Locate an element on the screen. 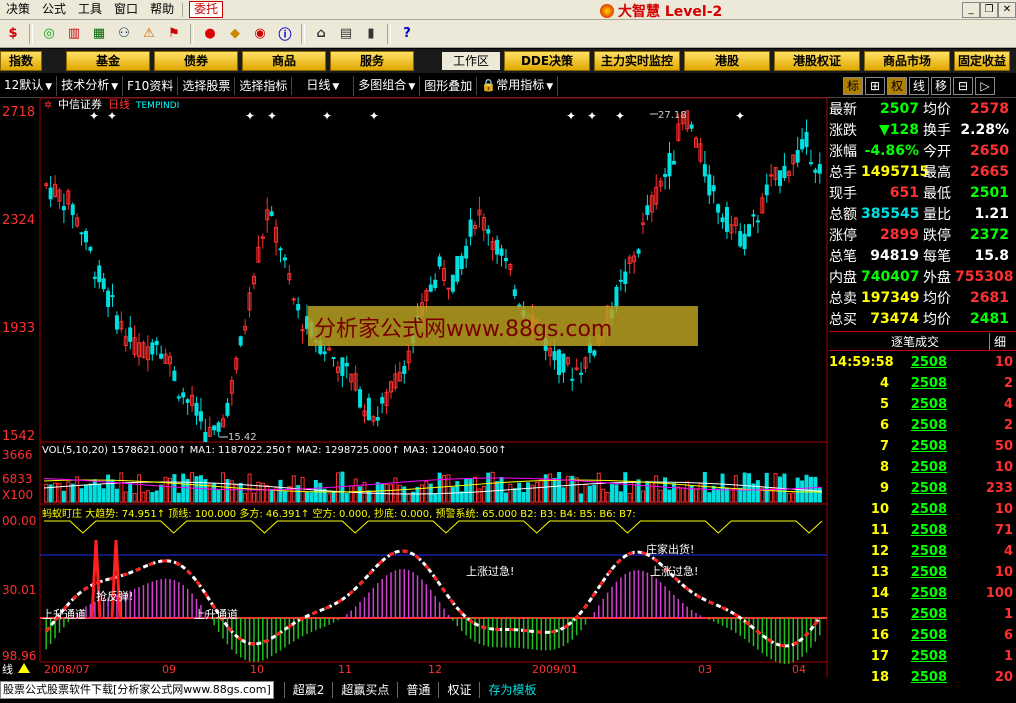 Image resolution: width=1016 pixels, height=703 pixels. quote-value: 73474 is located at coordinates (894, 318).